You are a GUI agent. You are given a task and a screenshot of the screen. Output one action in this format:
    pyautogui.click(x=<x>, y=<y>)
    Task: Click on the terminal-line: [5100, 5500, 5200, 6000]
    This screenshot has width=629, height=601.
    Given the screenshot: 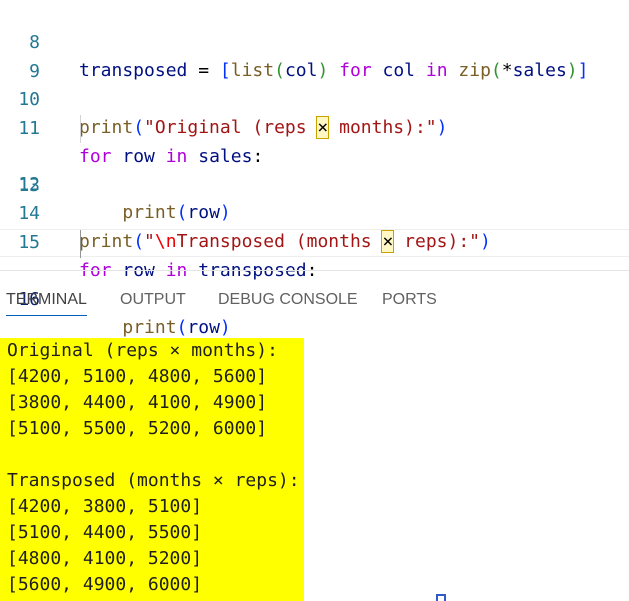 What is the action you would take?
    pyautogui.click(x=137, y=428)
    